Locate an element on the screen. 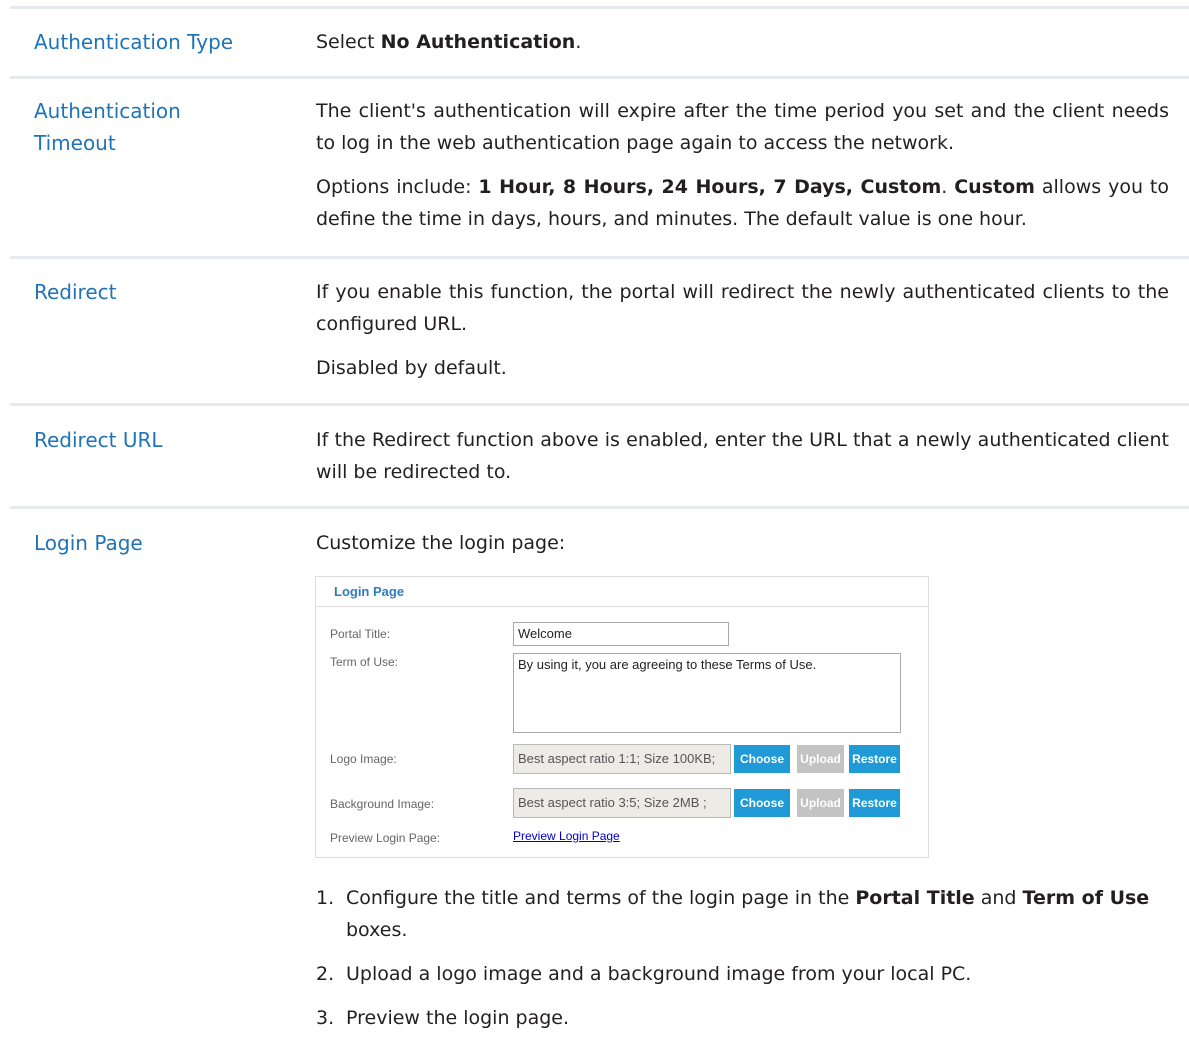 This screenshot has height=1053, width=1189. desc-login-page-intro: Customize the login page: is located at coordinates (441, 543).